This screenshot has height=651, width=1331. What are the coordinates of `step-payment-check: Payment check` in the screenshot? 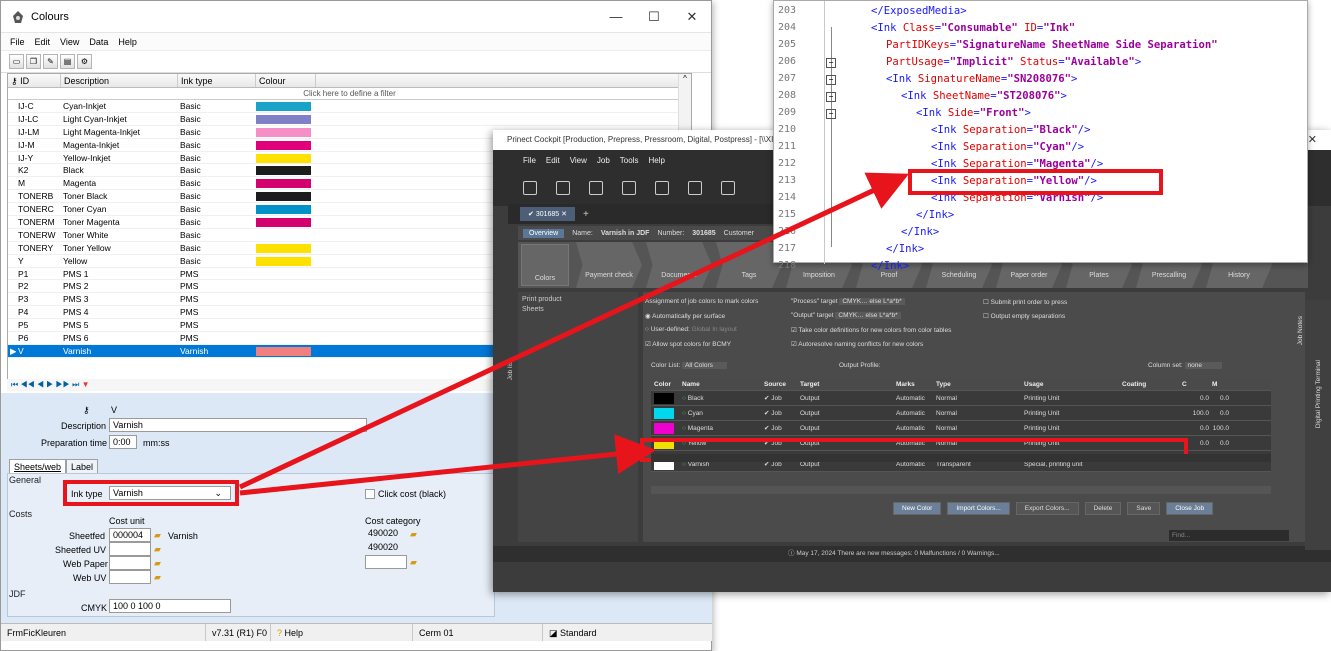 It's located at (609, 265).